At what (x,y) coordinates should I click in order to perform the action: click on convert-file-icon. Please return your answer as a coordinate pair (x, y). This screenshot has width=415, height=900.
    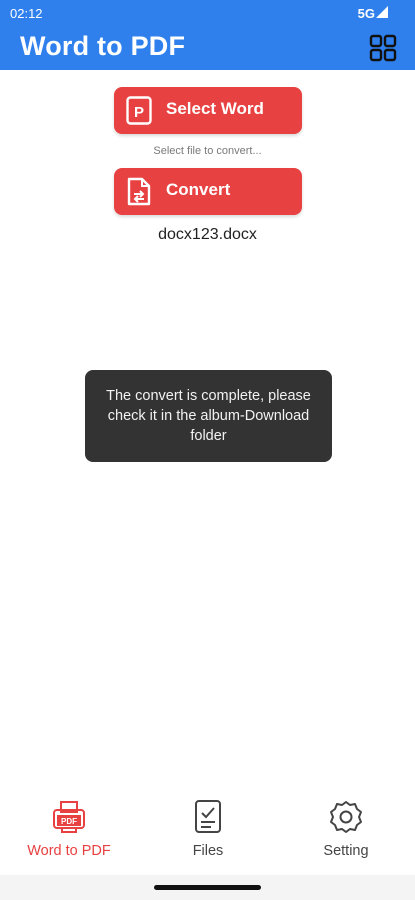
    Looking at the image, I should click on (139, 191).